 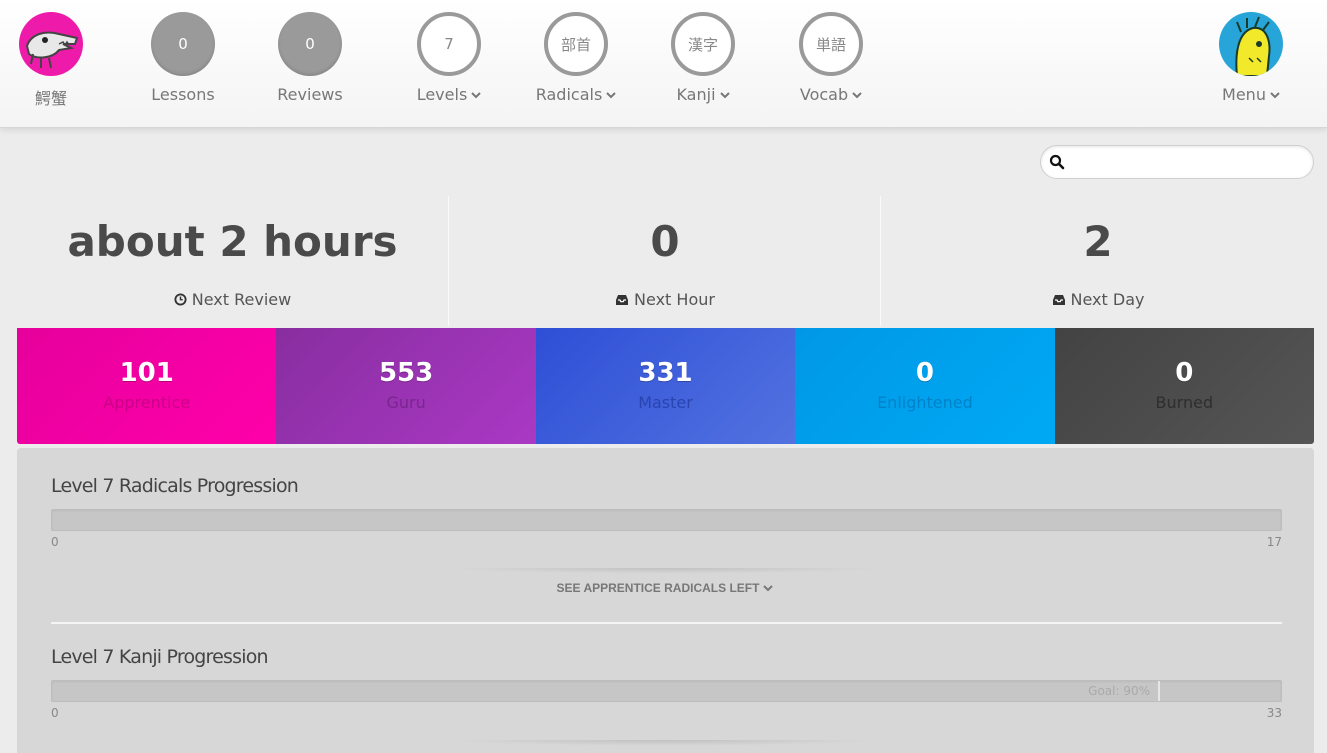 I want to click on alligator-avatar-icon, so click(x=51, y=44).